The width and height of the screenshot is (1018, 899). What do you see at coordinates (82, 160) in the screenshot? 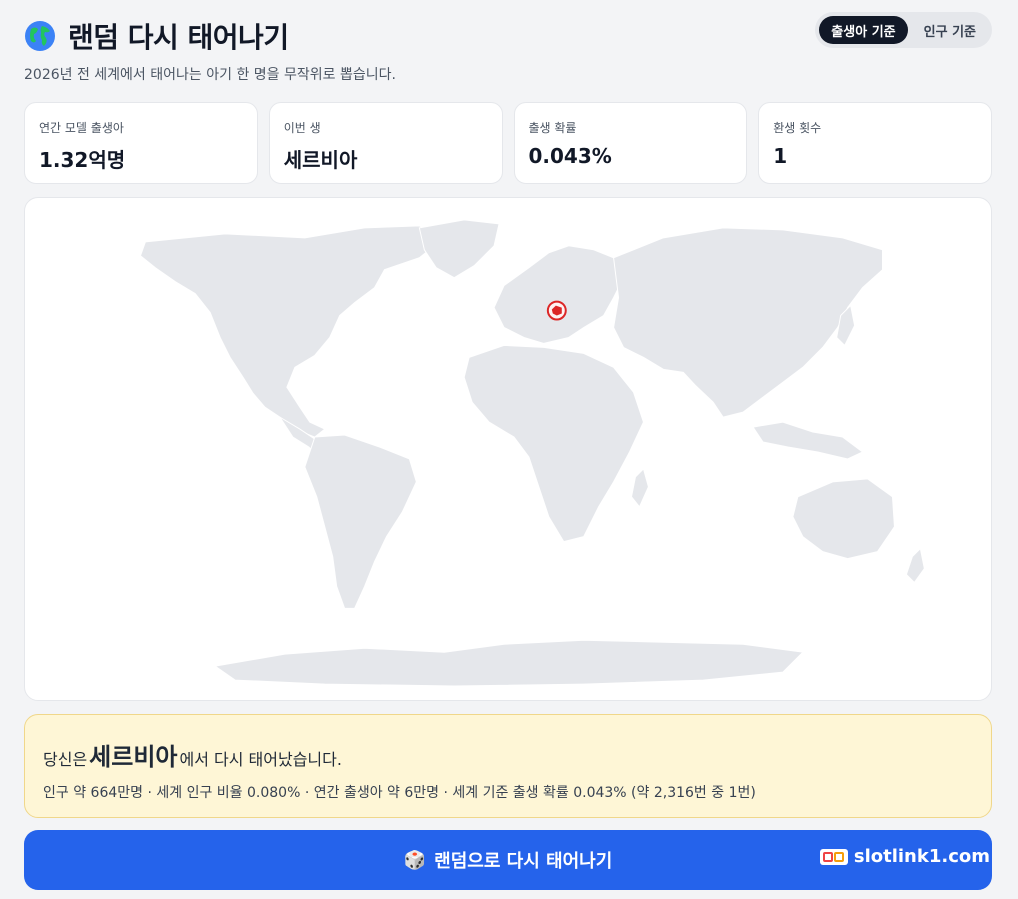
I see `stat-value: 1.32억명` at bounding box center [82, 160].